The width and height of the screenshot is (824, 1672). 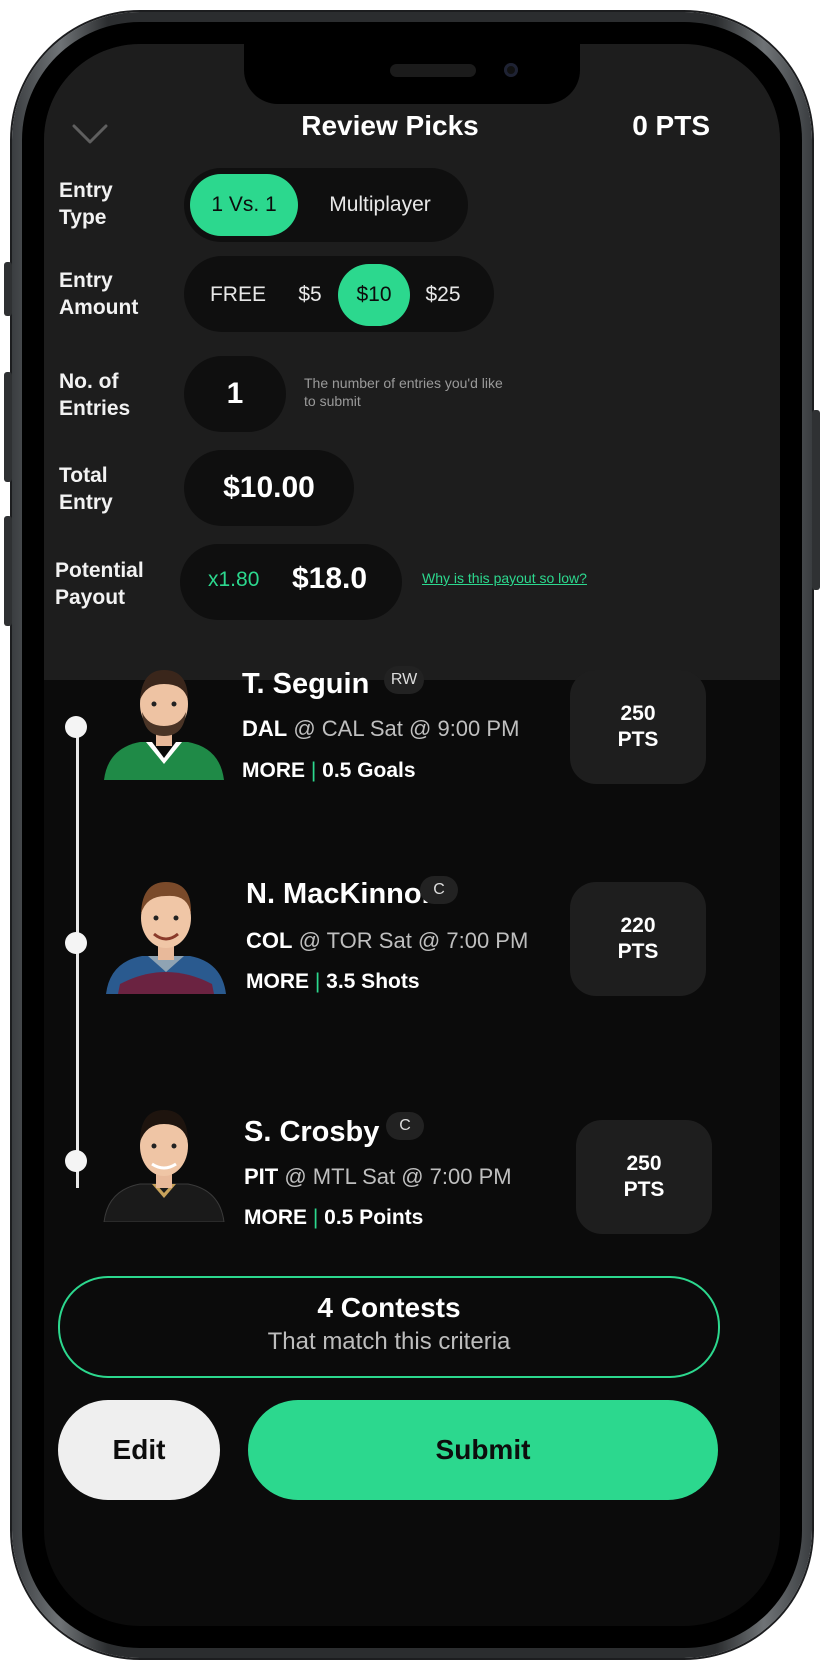 What do you see at coordinates (816, 500) in the screenshot?
I see `power-button` at bounding box center [816, 500].